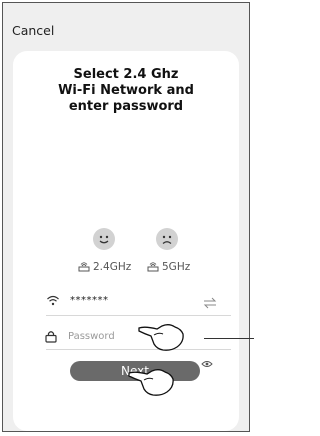 This screenshot has height=436, width=320. I want to click on show-password-eye-icon, so click(207, 362).